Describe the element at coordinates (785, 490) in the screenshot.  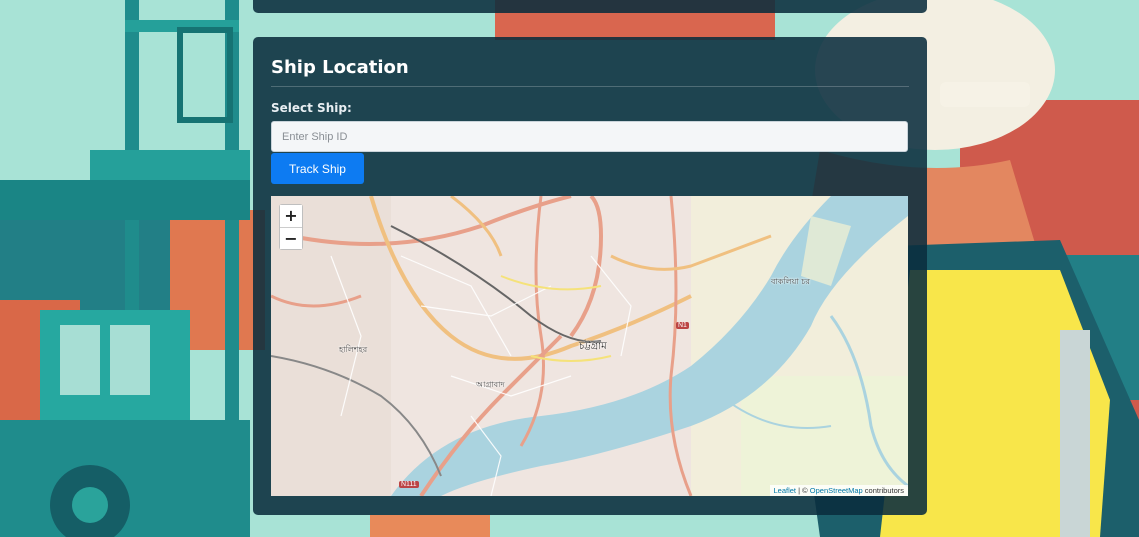
I see `leaflet-link: Leaflet` at that location.